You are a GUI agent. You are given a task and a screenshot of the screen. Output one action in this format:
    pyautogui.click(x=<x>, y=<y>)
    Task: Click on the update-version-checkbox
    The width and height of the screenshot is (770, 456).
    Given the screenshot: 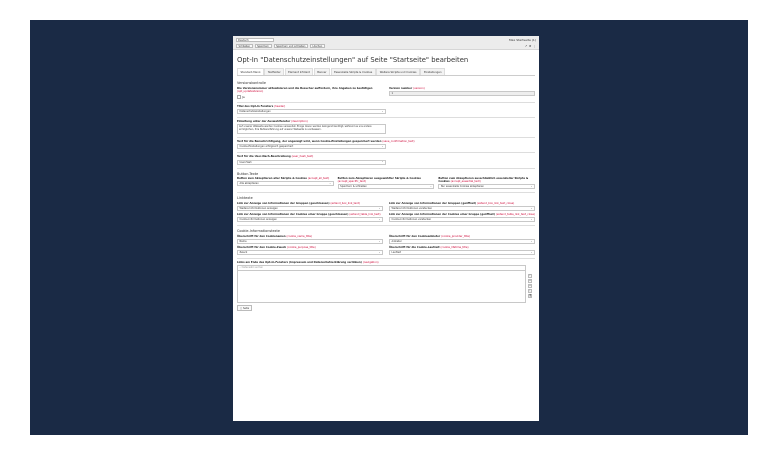 What is the action you would take?
    pyautogui.click(x=239, y=96)
    